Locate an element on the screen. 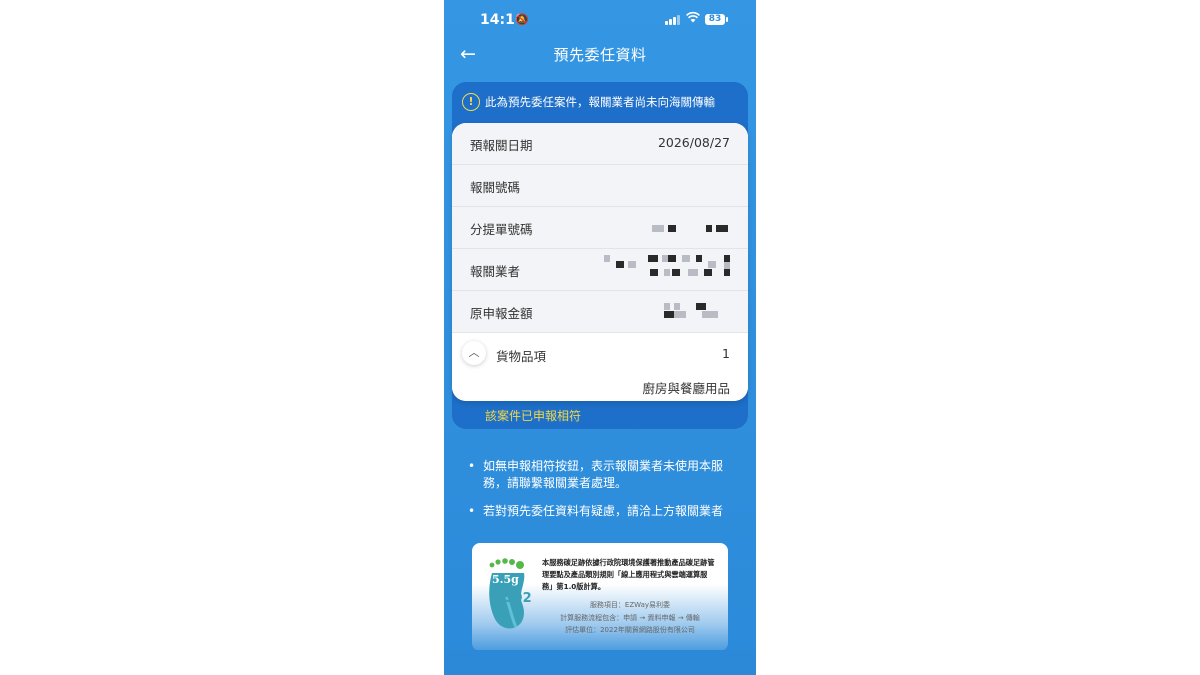  matched-status: 該案件已申報相符 is located at coordinates (533, 416).